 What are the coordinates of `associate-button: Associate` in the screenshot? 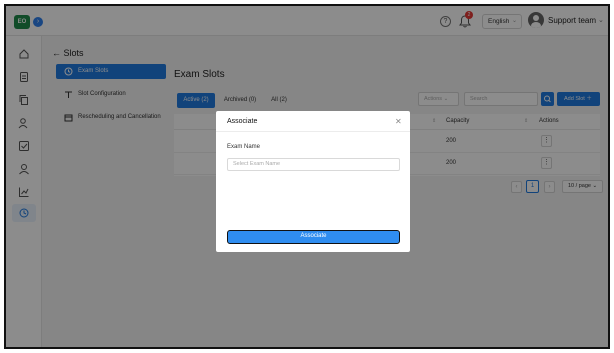 It's located at (313, 237).